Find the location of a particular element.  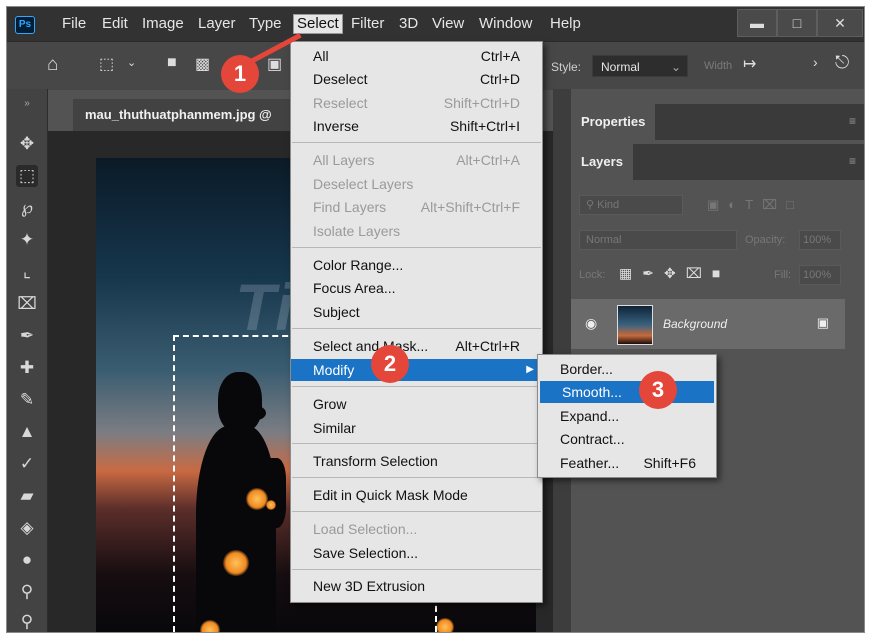

menu-item-shortcut: Shift+Ctrl+I is located at coordinates (484, 126).